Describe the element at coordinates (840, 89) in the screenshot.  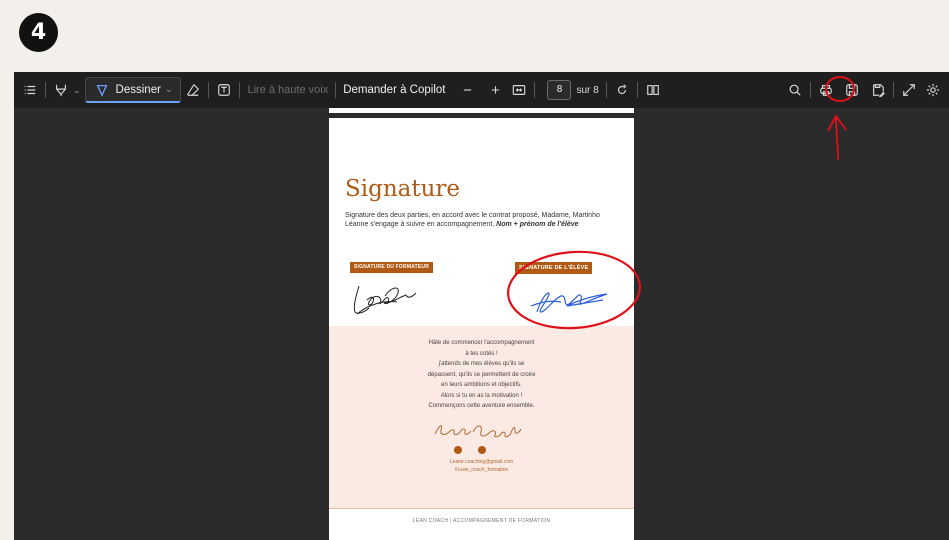
I see `save-button-circle` at that location.